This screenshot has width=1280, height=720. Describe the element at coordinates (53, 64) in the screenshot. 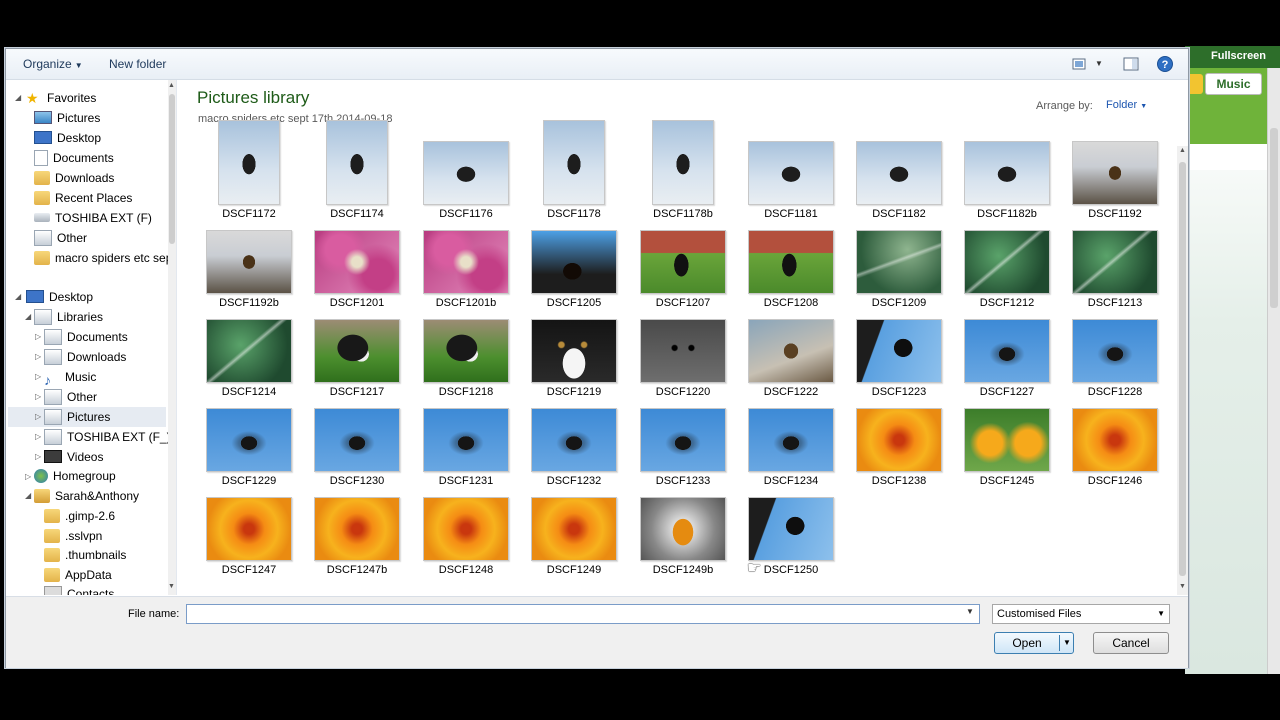

I see `organize-button: Organize ▼` at that location.